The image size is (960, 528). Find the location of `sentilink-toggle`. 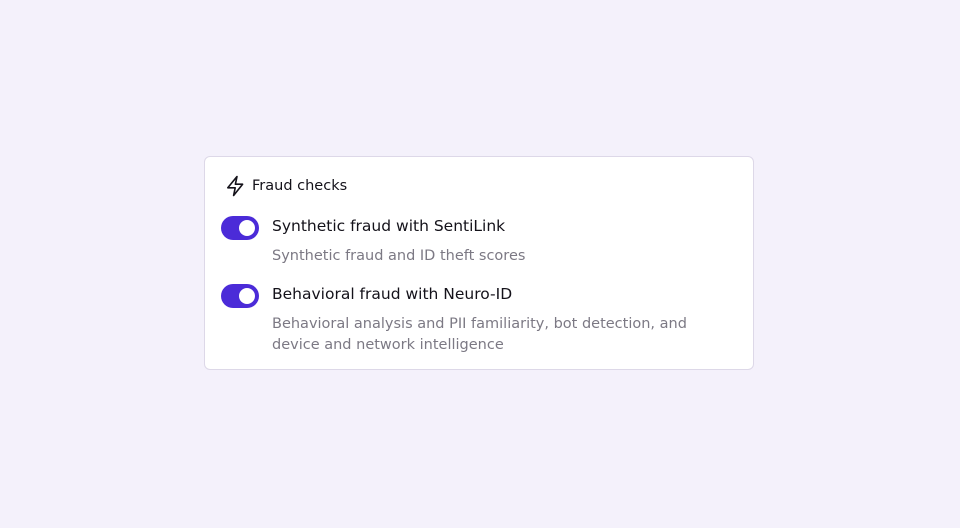

sentilink-toggle is located at coordinates (240, 228).